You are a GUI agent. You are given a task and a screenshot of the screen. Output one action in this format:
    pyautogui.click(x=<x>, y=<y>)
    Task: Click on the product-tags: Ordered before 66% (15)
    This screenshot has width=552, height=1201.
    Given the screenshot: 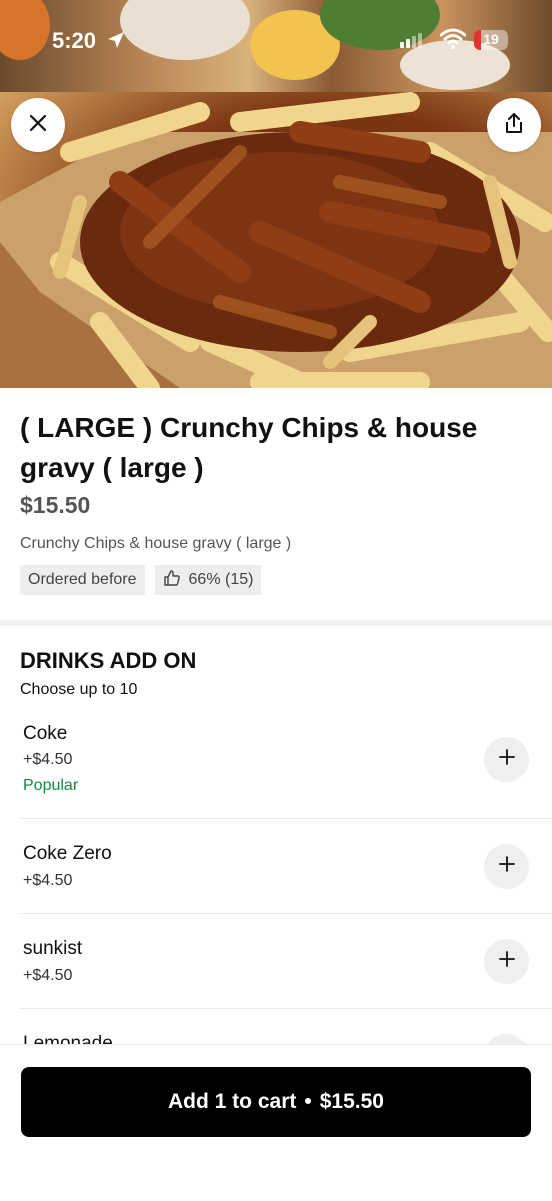 What is the action you would take?
    pyautogui.click(x=141, y=580)
    